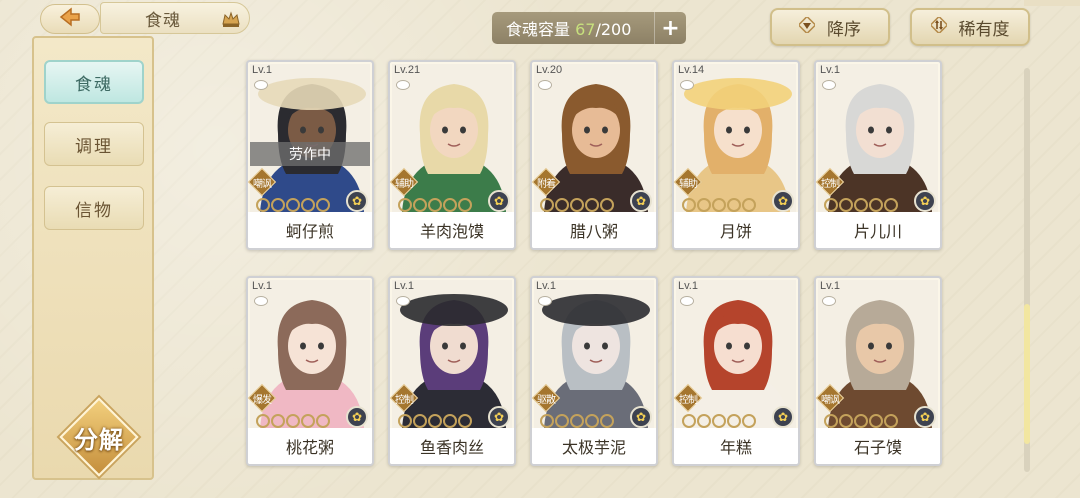 This screenshot has width=1080, height=498. What do you see at coordinates (613, 29) in the screenshot?
I see `capacity-max: /200` at bounding box center [613, 29].